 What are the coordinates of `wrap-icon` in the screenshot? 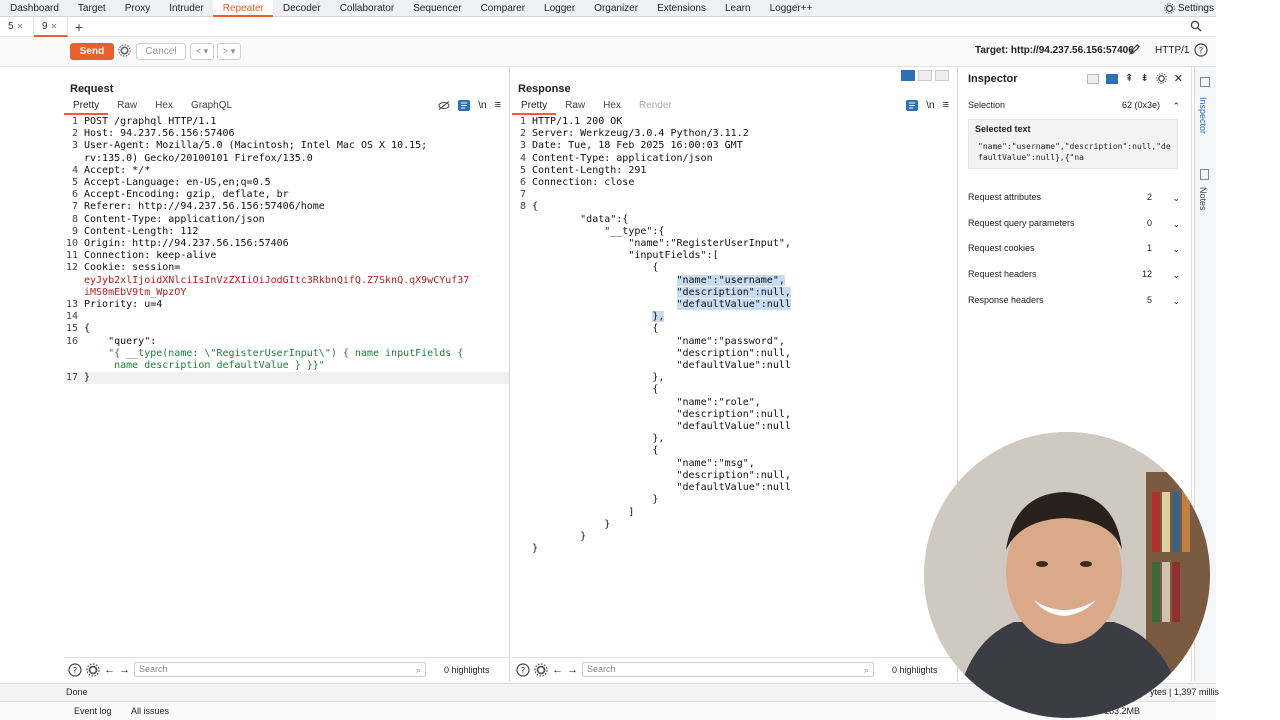 It's located at (464, 105).